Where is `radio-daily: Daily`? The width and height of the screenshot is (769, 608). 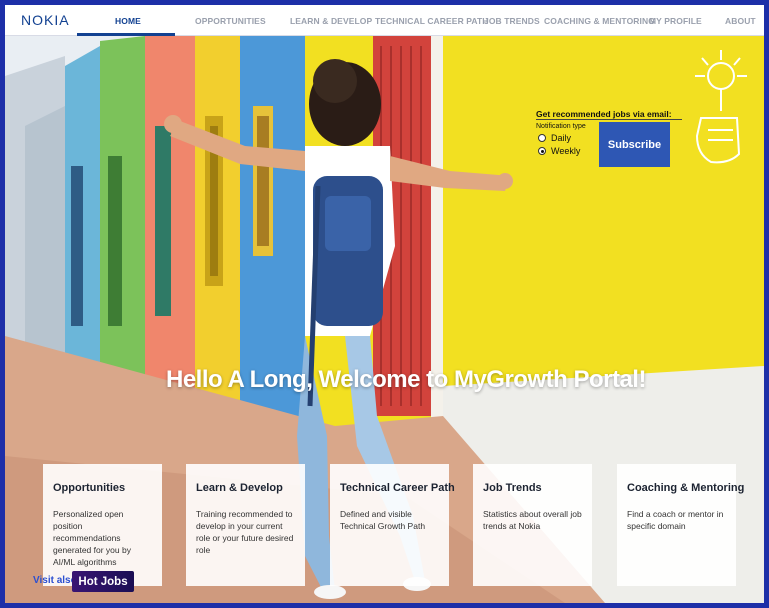 radio-daily: Daily is located at coordinates (554, 138).